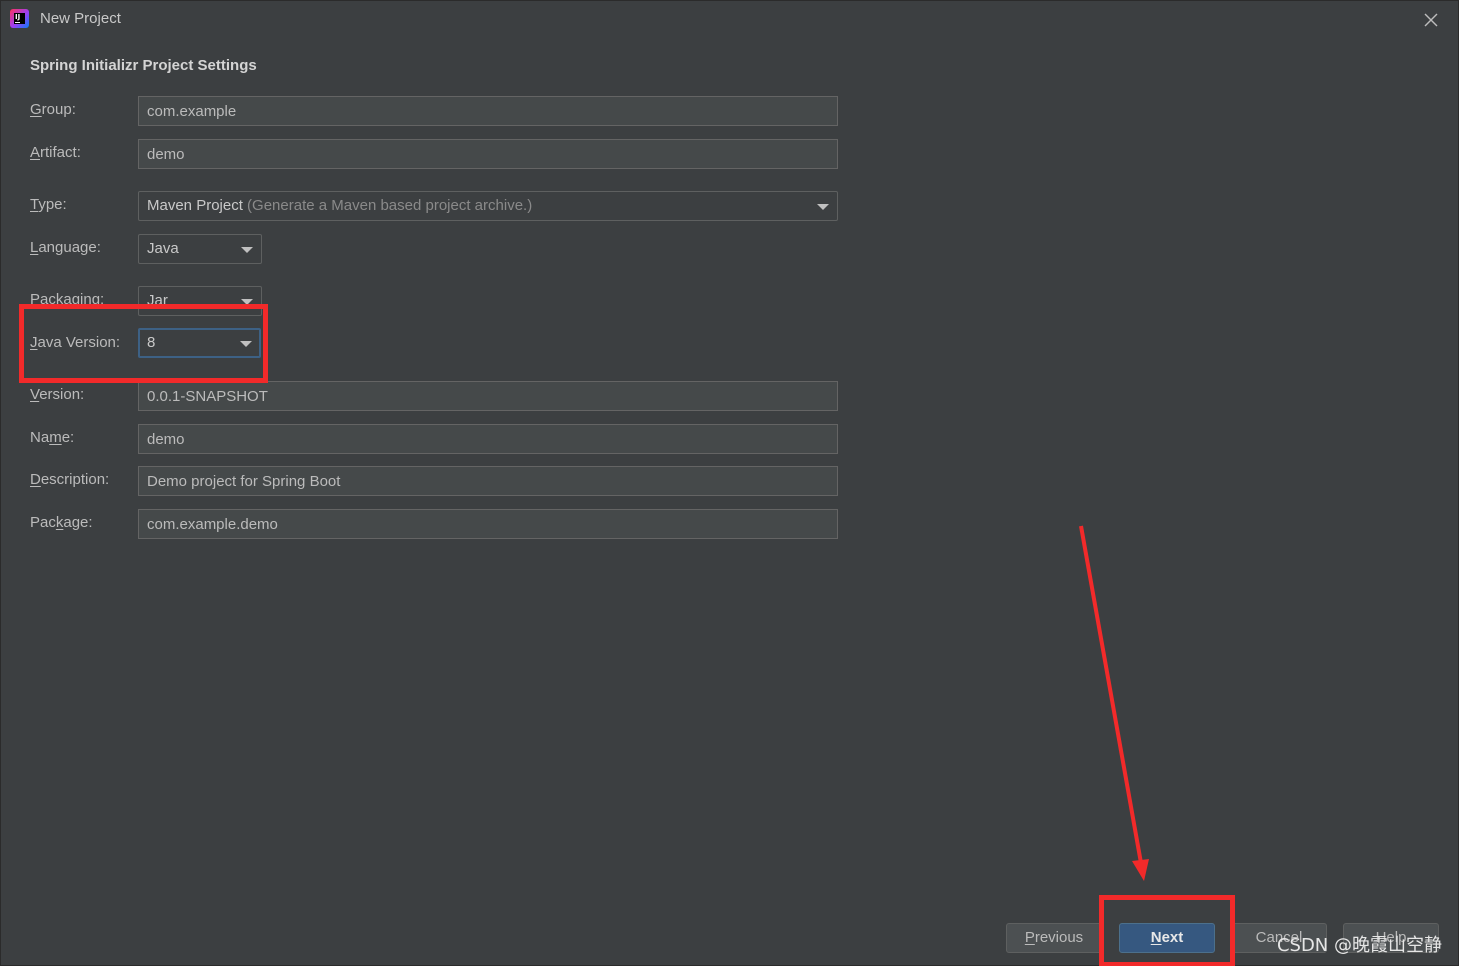 This screenshot has height=966, width=1459. I want to click on language-dropdown: Java, so click(200, 249).